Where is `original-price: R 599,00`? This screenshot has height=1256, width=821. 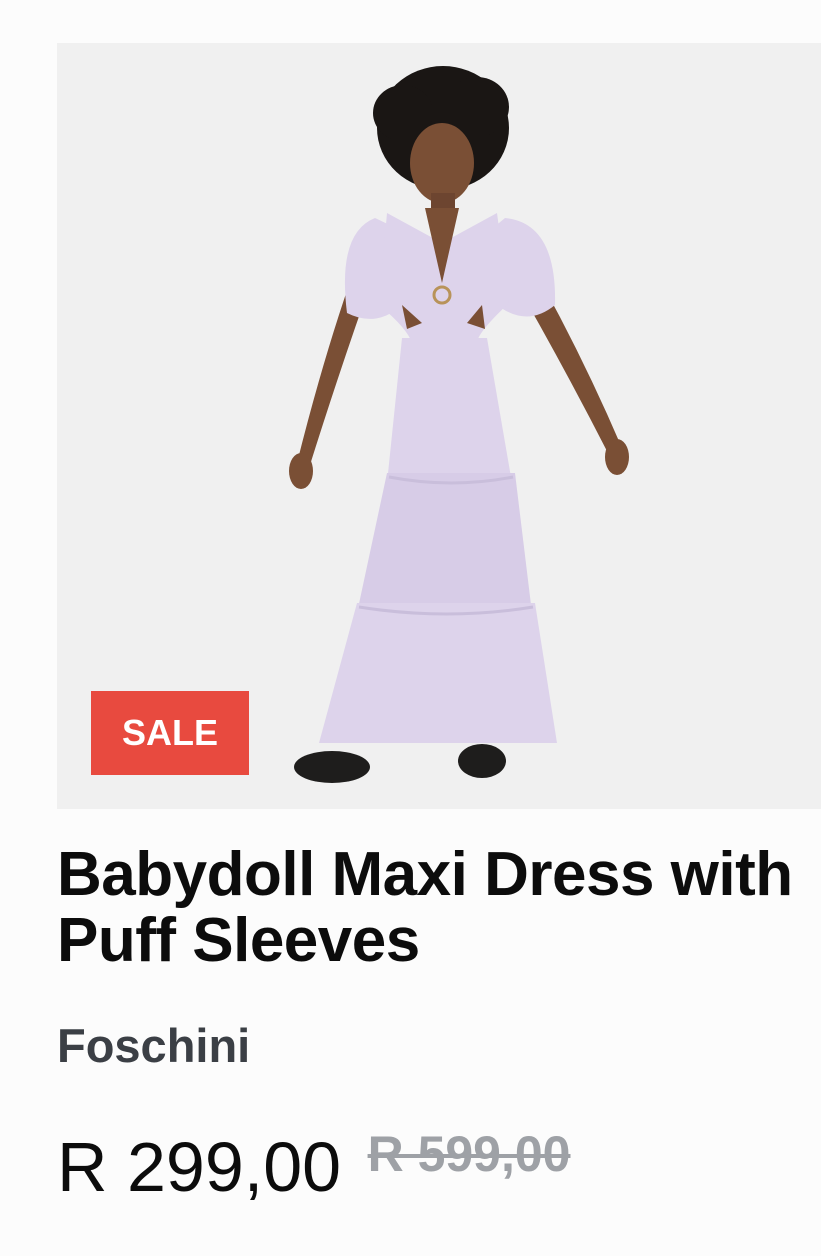 original-price: R 599,00 is located at coordinates (469, 1154).